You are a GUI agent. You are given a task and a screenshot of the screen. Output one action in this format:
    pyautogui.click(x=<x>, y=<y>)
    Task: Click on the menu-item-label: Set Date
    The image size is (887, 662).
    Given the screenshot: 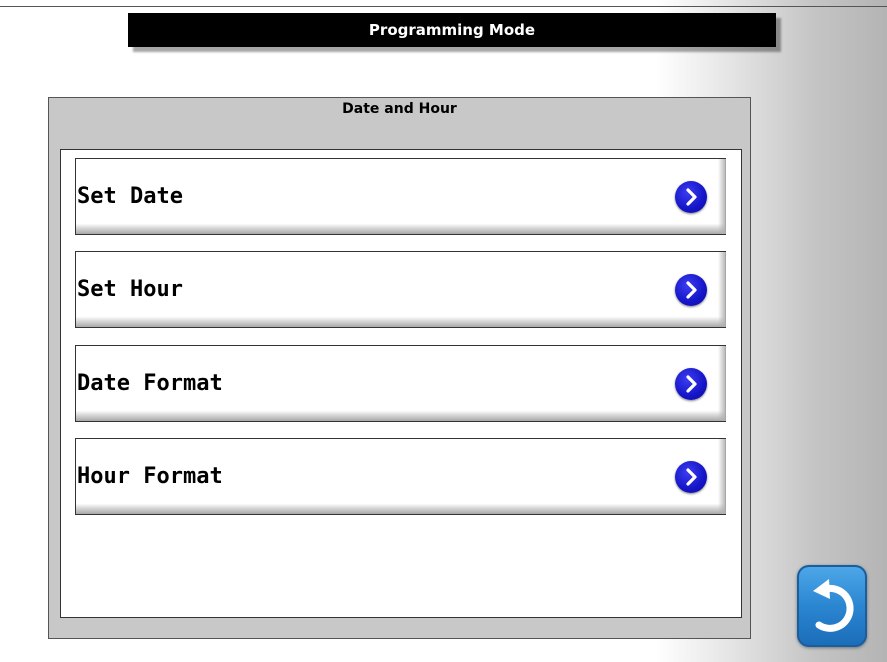 What is the action you would take?
    pyautogui.click(x=130, y=196)
    